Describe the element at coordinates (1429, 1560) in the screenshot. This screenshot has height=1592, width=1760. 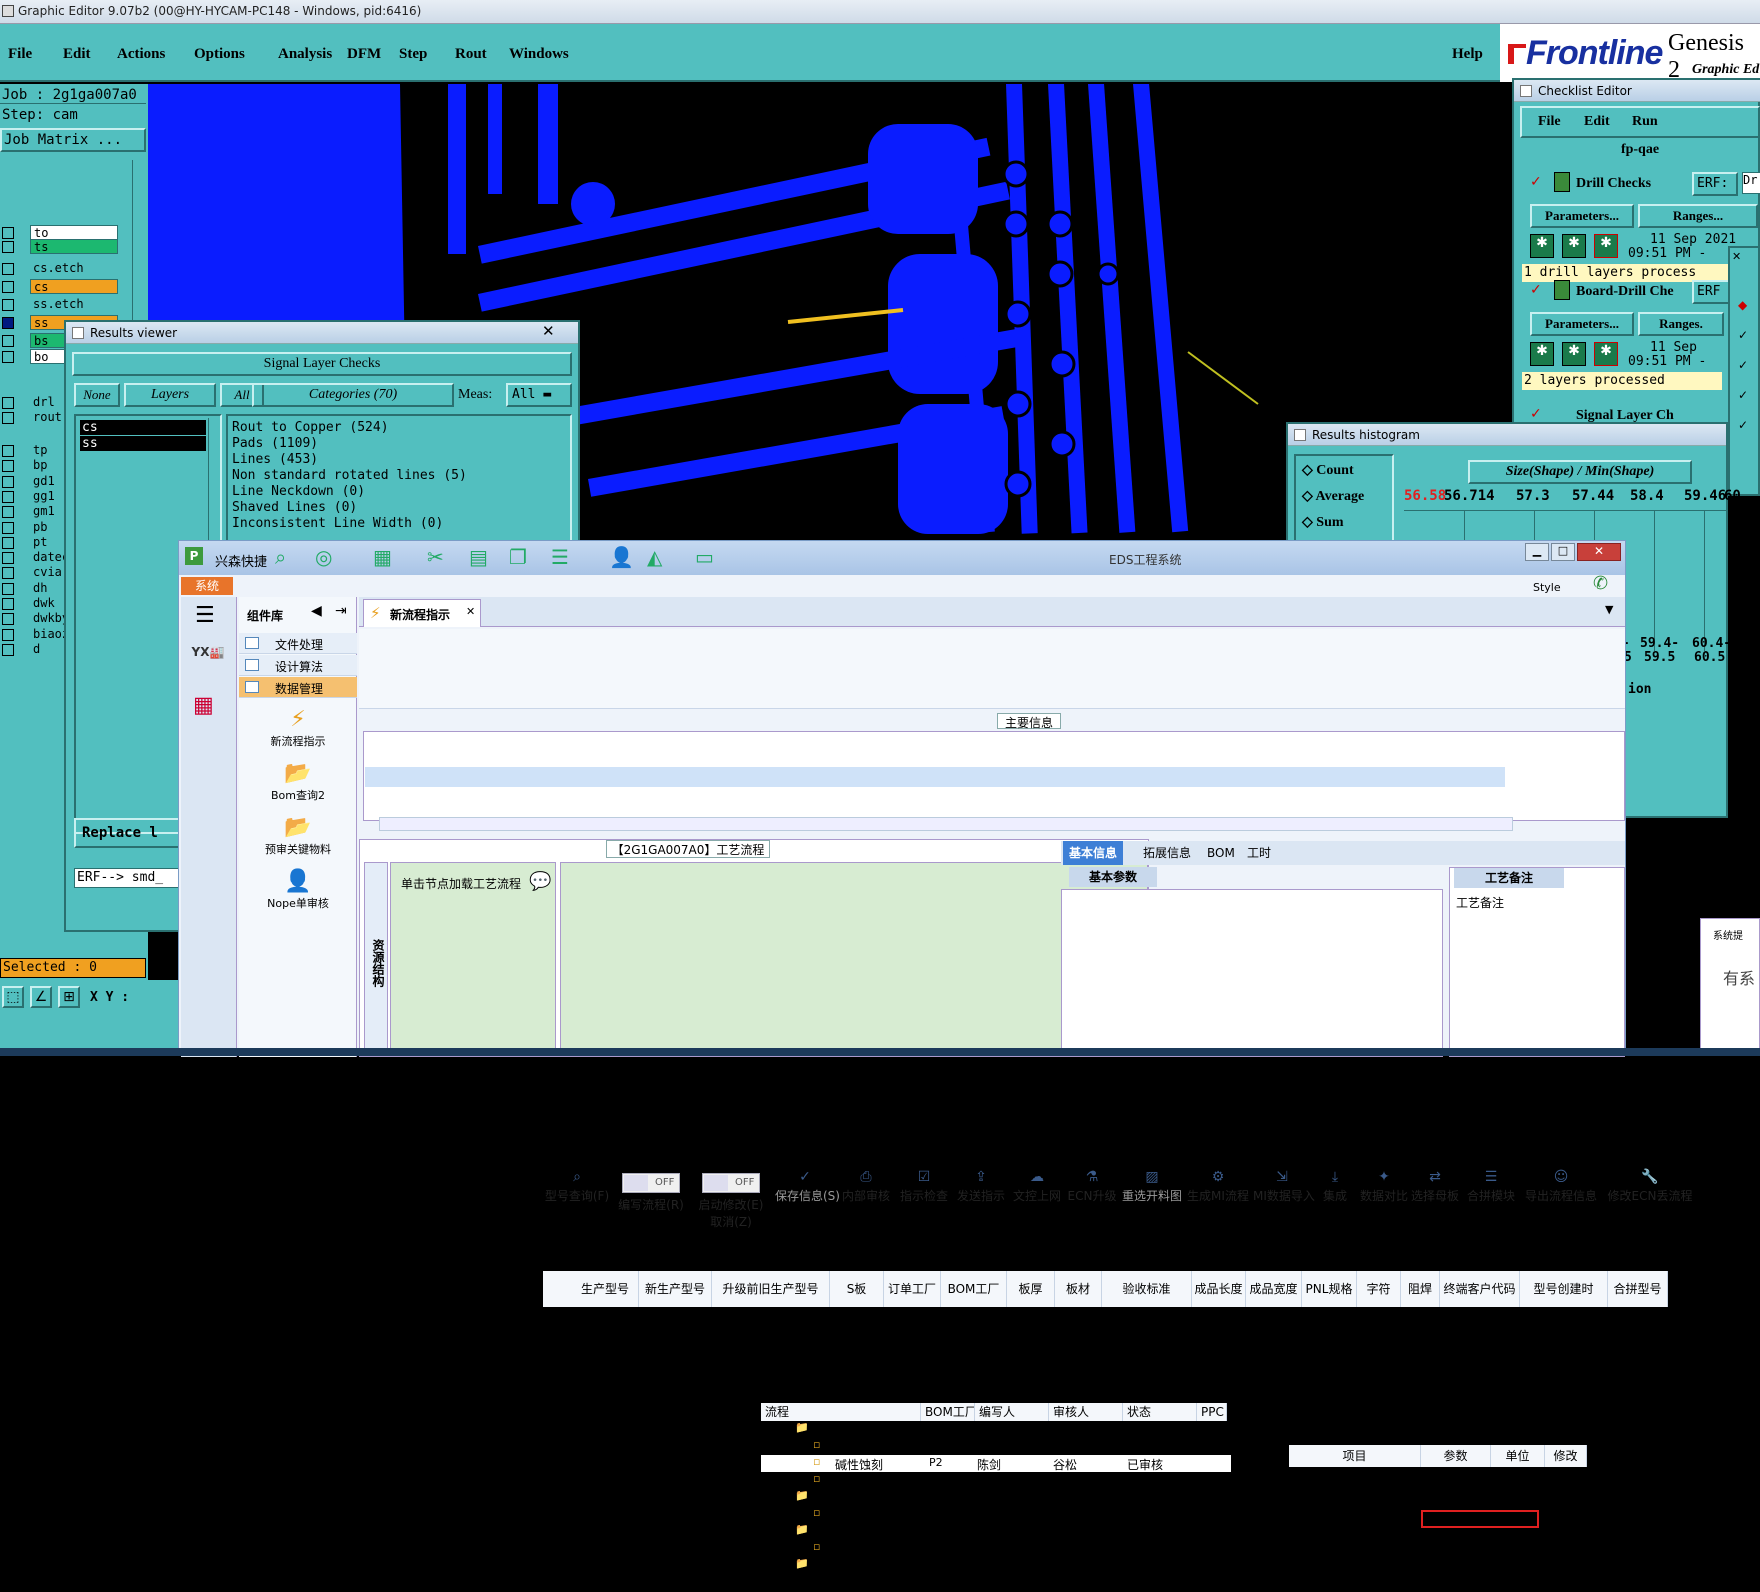
I see `prop-value: /` at that location.